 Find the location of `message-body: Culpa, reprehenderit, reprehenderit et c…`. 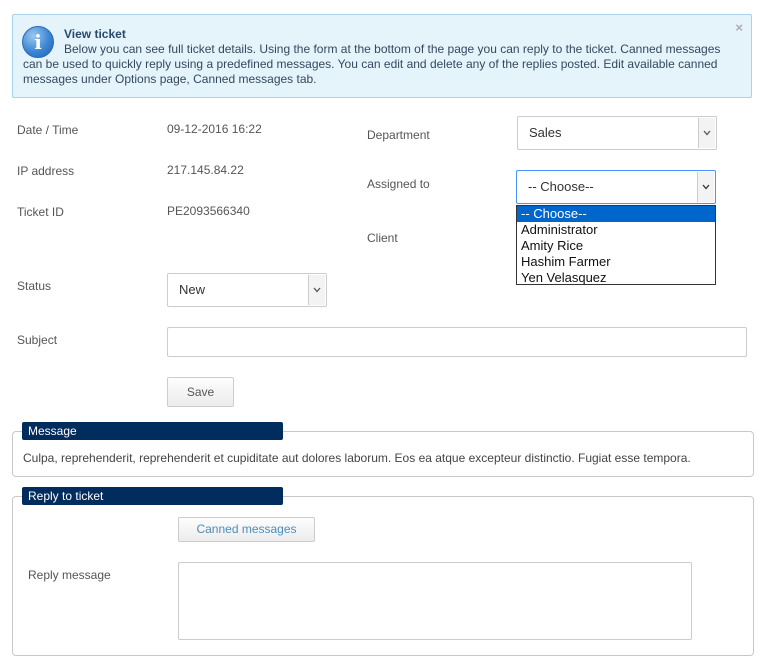

message-body: Culpa, reprehenderit, reprehenderit et c… is located at coordinates (357, 458).